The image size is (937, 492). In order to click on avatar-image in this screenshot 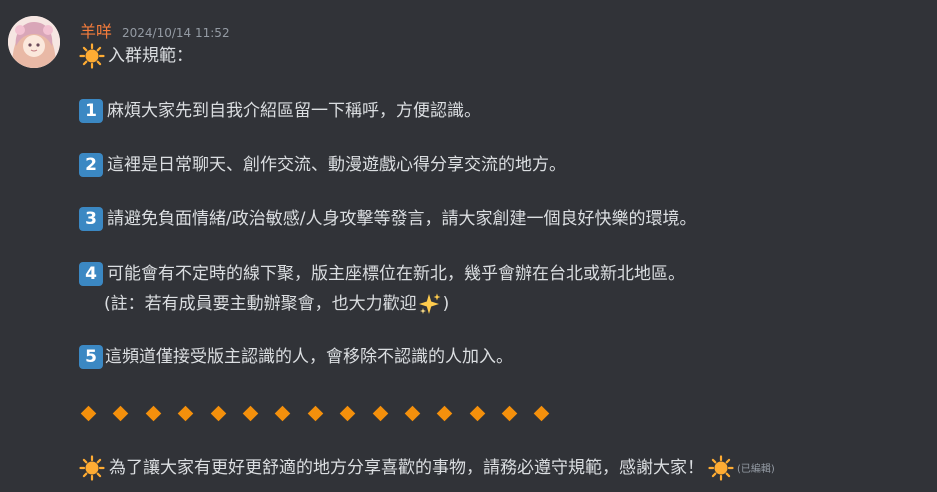, I will do `click(34, 42)`.